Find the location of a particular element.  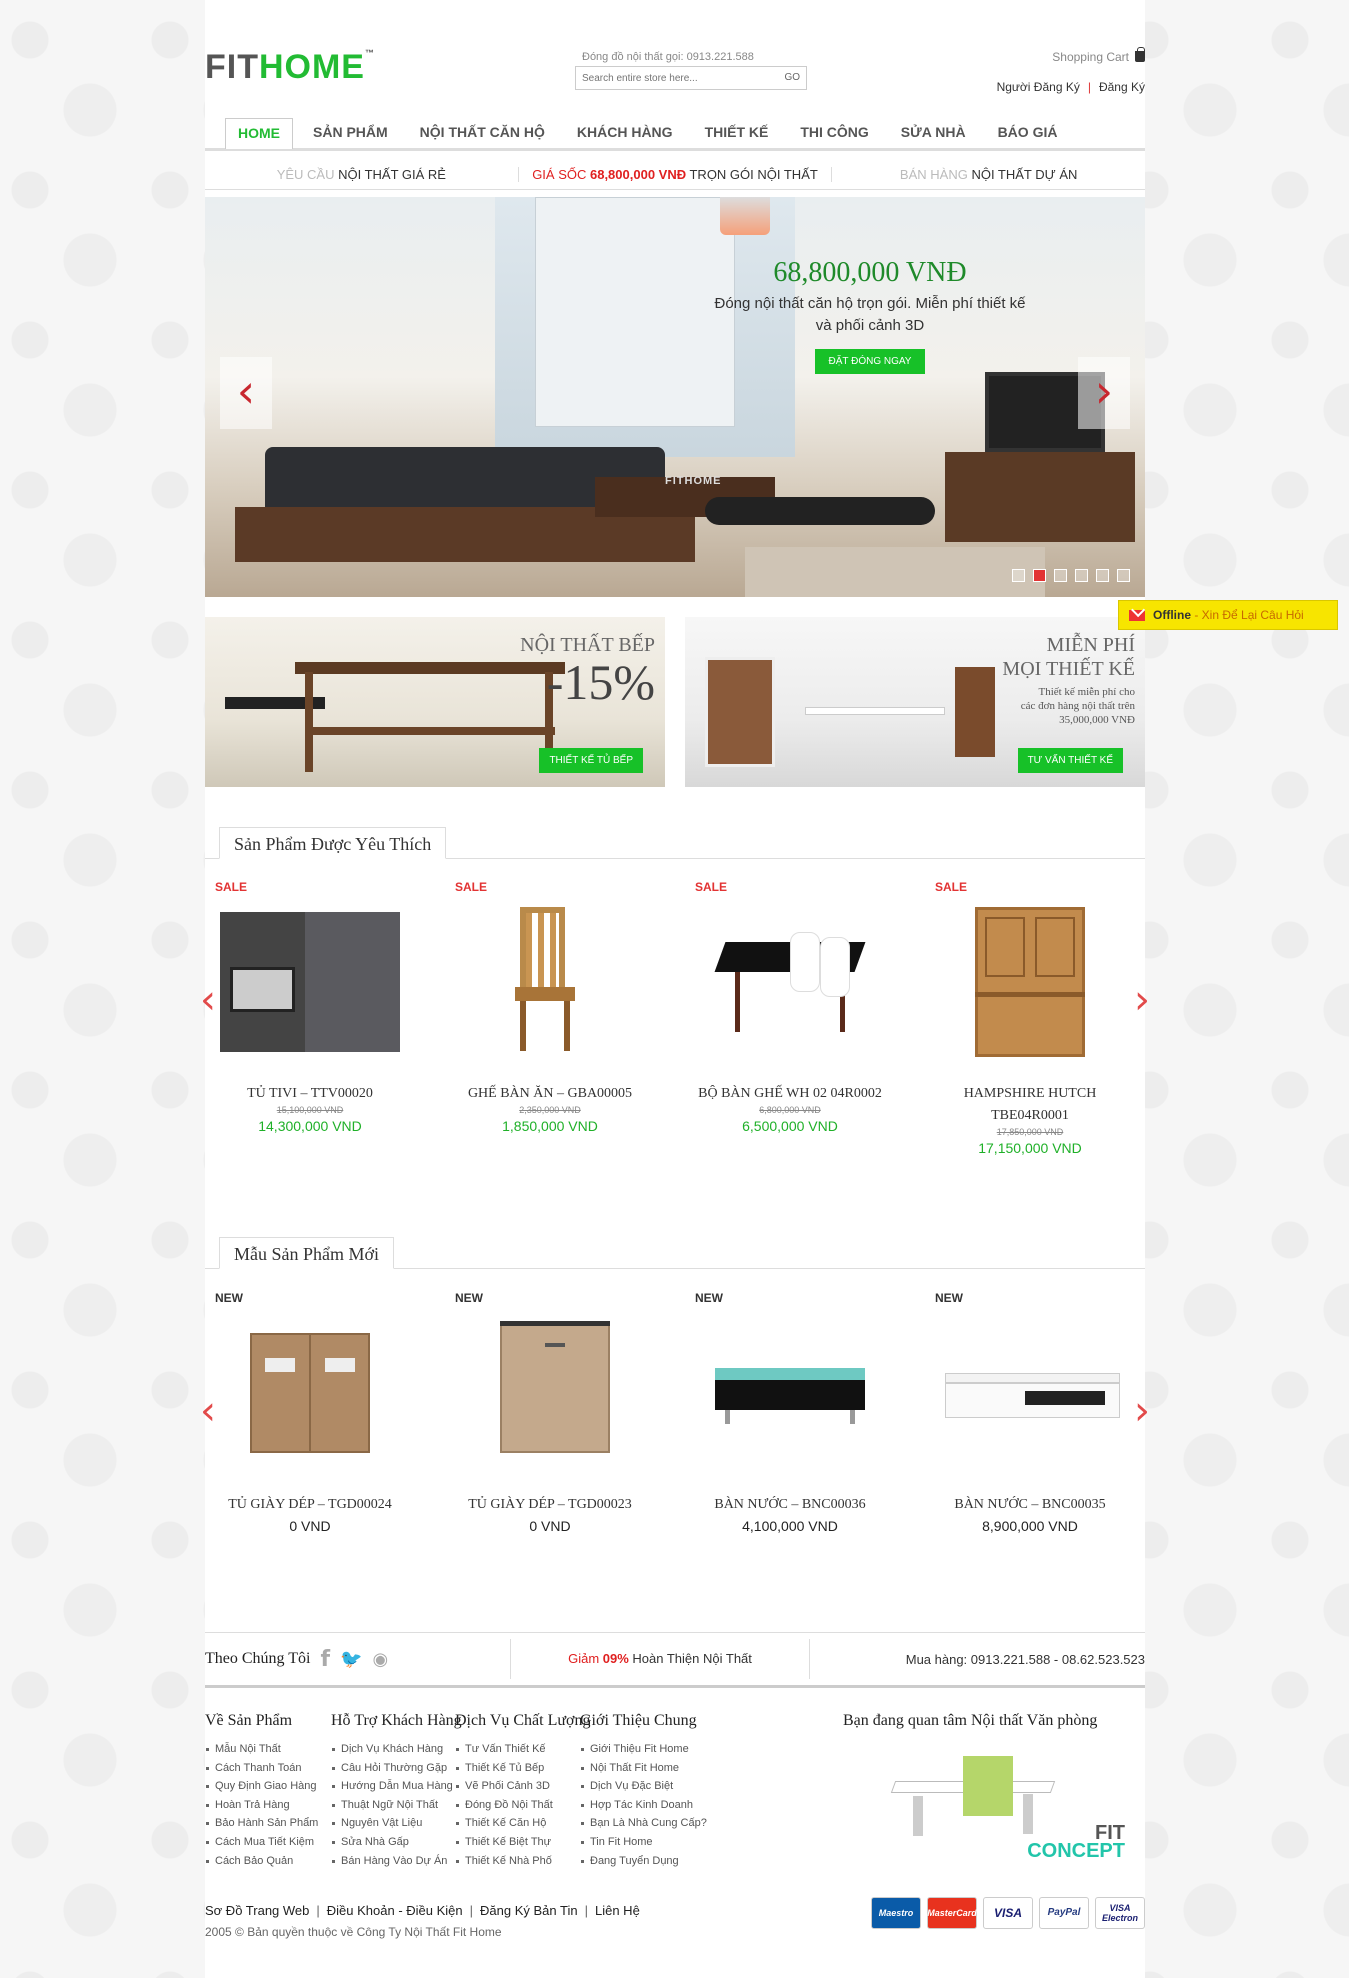

kitchen-discount: -15% is located at coordinates (600, 682).